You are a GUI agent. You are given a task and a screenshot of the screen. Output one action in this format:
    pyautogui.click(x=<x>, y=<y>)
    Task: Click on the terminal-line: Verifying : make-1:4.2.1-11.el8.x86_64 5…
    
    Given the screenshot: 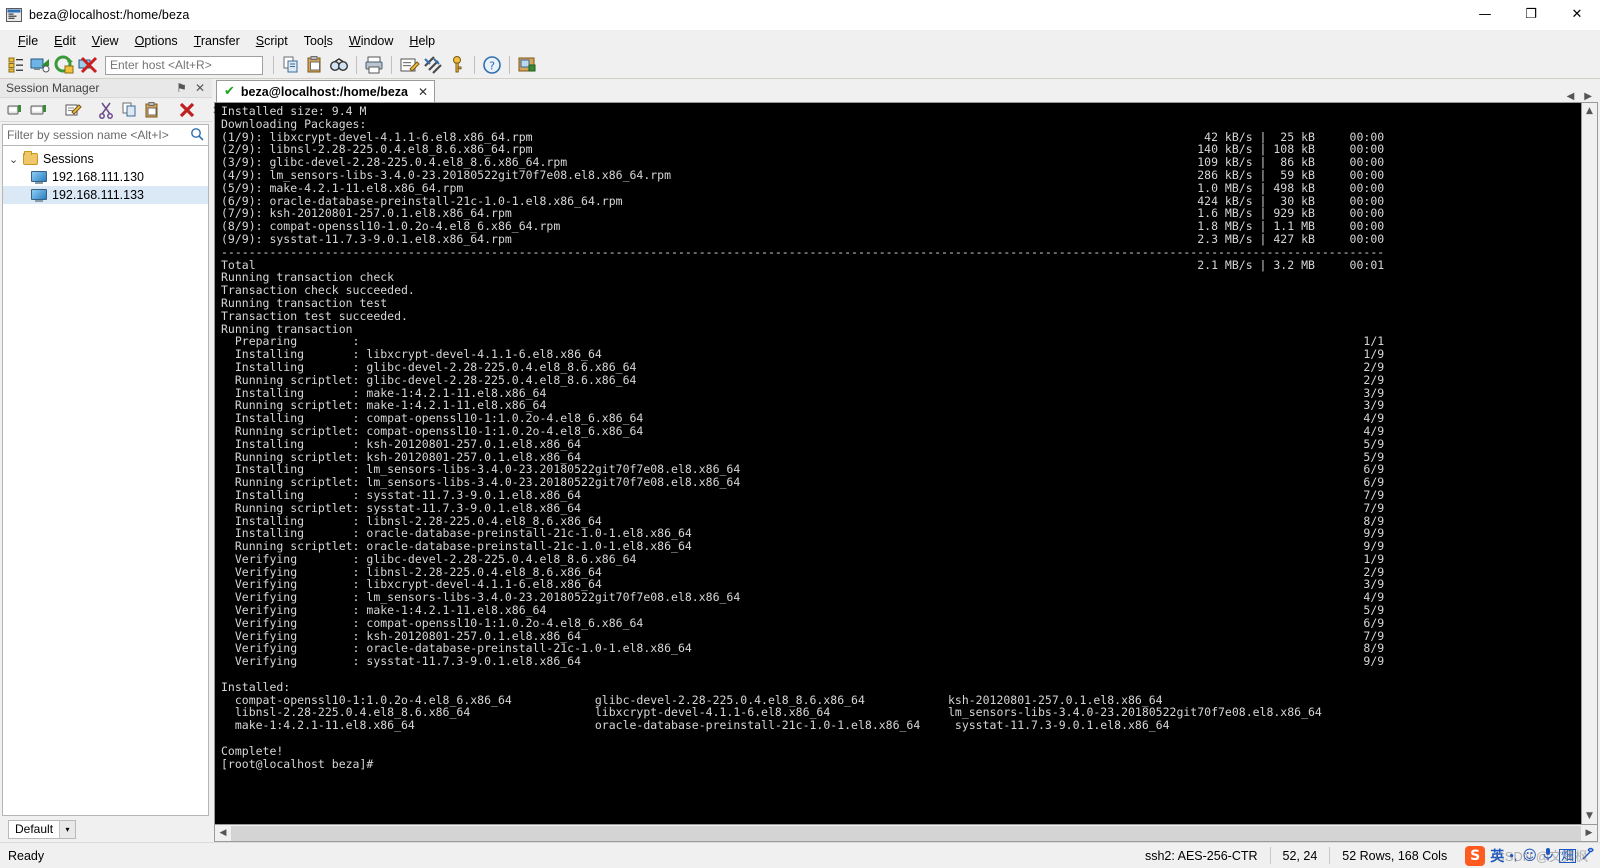 What is the action you would take?
    pyautogui.click(x=803, y=610)
    